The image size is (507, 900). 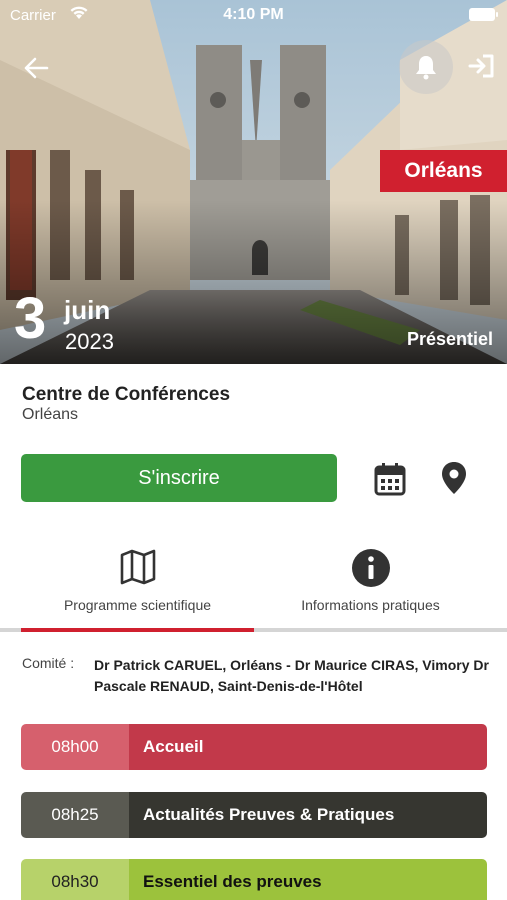 I want to click on tab-programme-label: Programme scientifique, so click(x=137, y=605).